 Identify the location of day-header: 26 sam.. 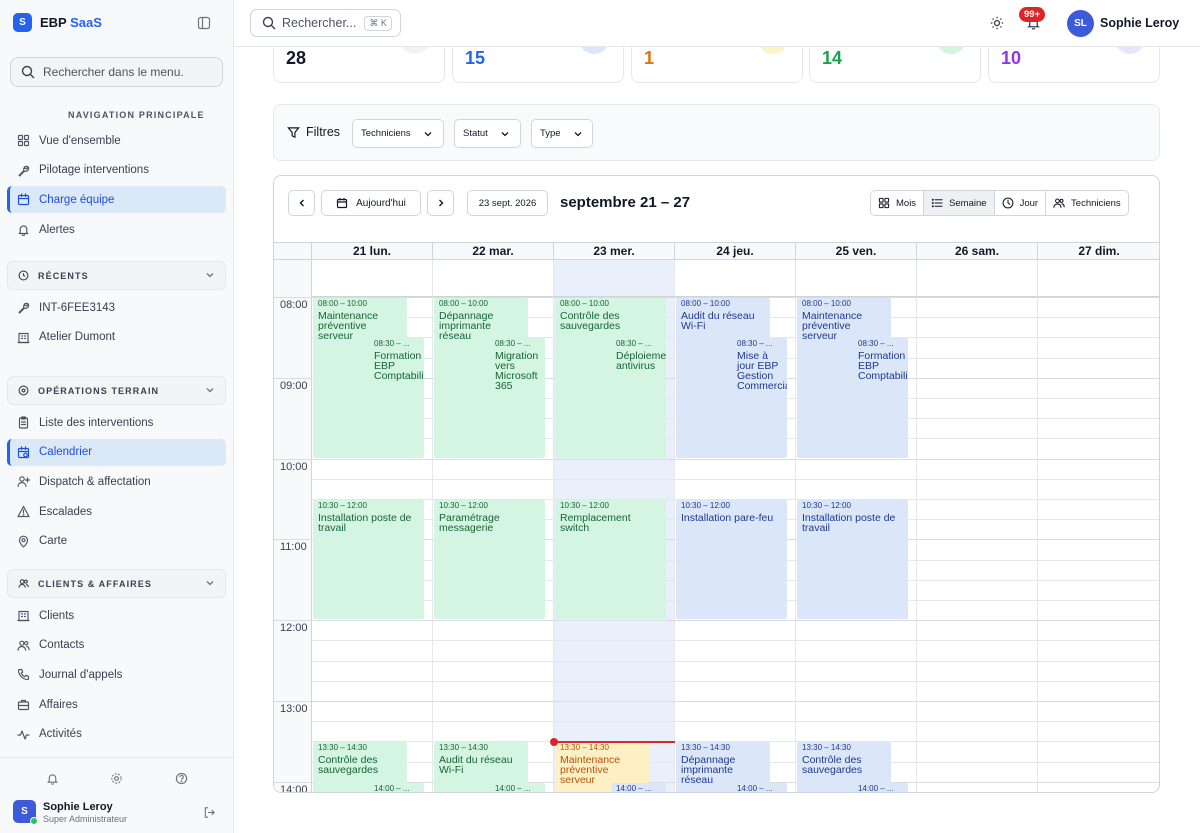
(977, 251).